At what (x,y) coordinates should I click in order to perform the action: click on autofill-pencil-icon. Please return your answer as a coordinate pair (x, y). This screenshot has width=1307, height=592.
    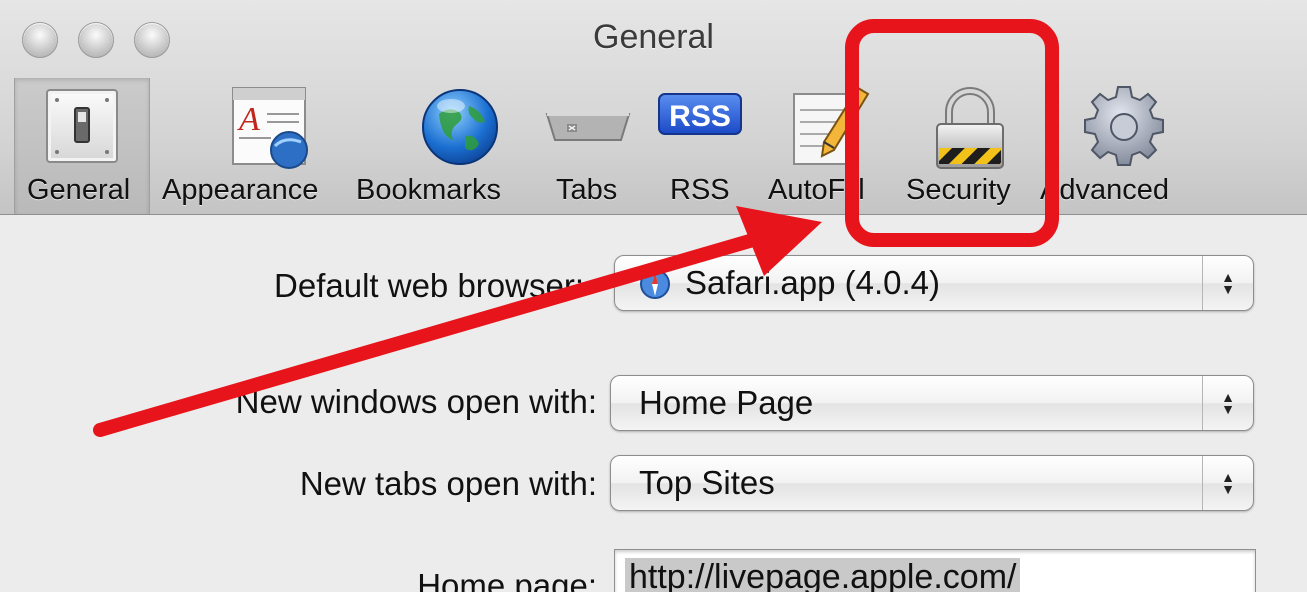
    Looking at the image, I should click on (831, 127).